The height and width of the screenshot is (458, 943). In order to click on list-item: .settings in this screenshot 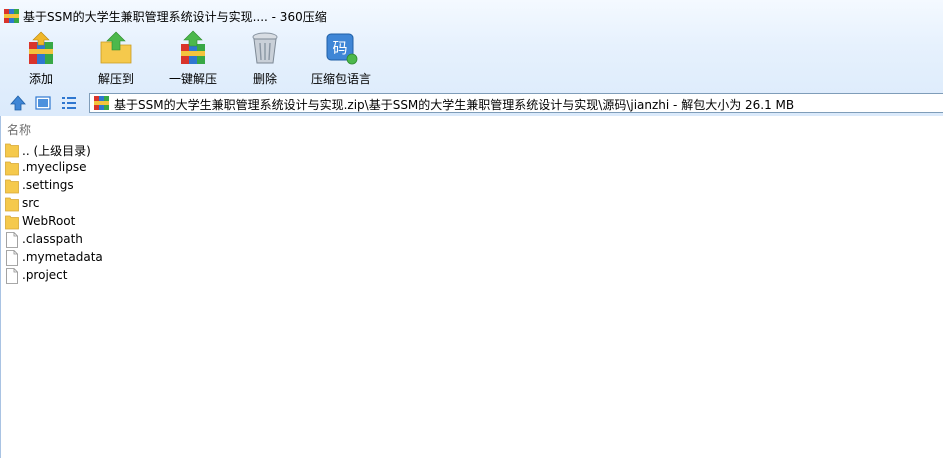, I will do `click(155, 186)`.